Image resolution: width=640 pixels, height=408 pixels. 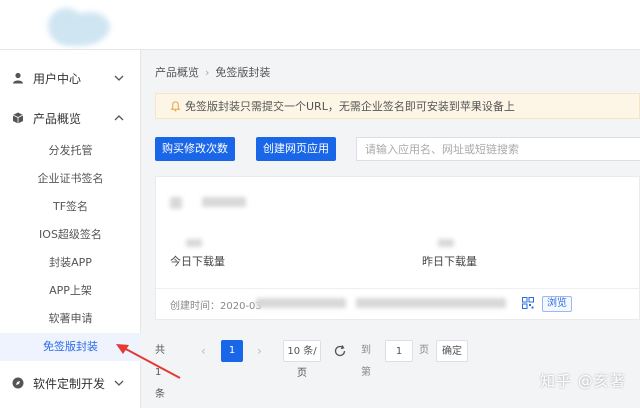 What do you see at coordinates (69, 383) in the screenshot?
I see `sidebar-group-label: 软件定制开发` at bounding box center [69, 383].